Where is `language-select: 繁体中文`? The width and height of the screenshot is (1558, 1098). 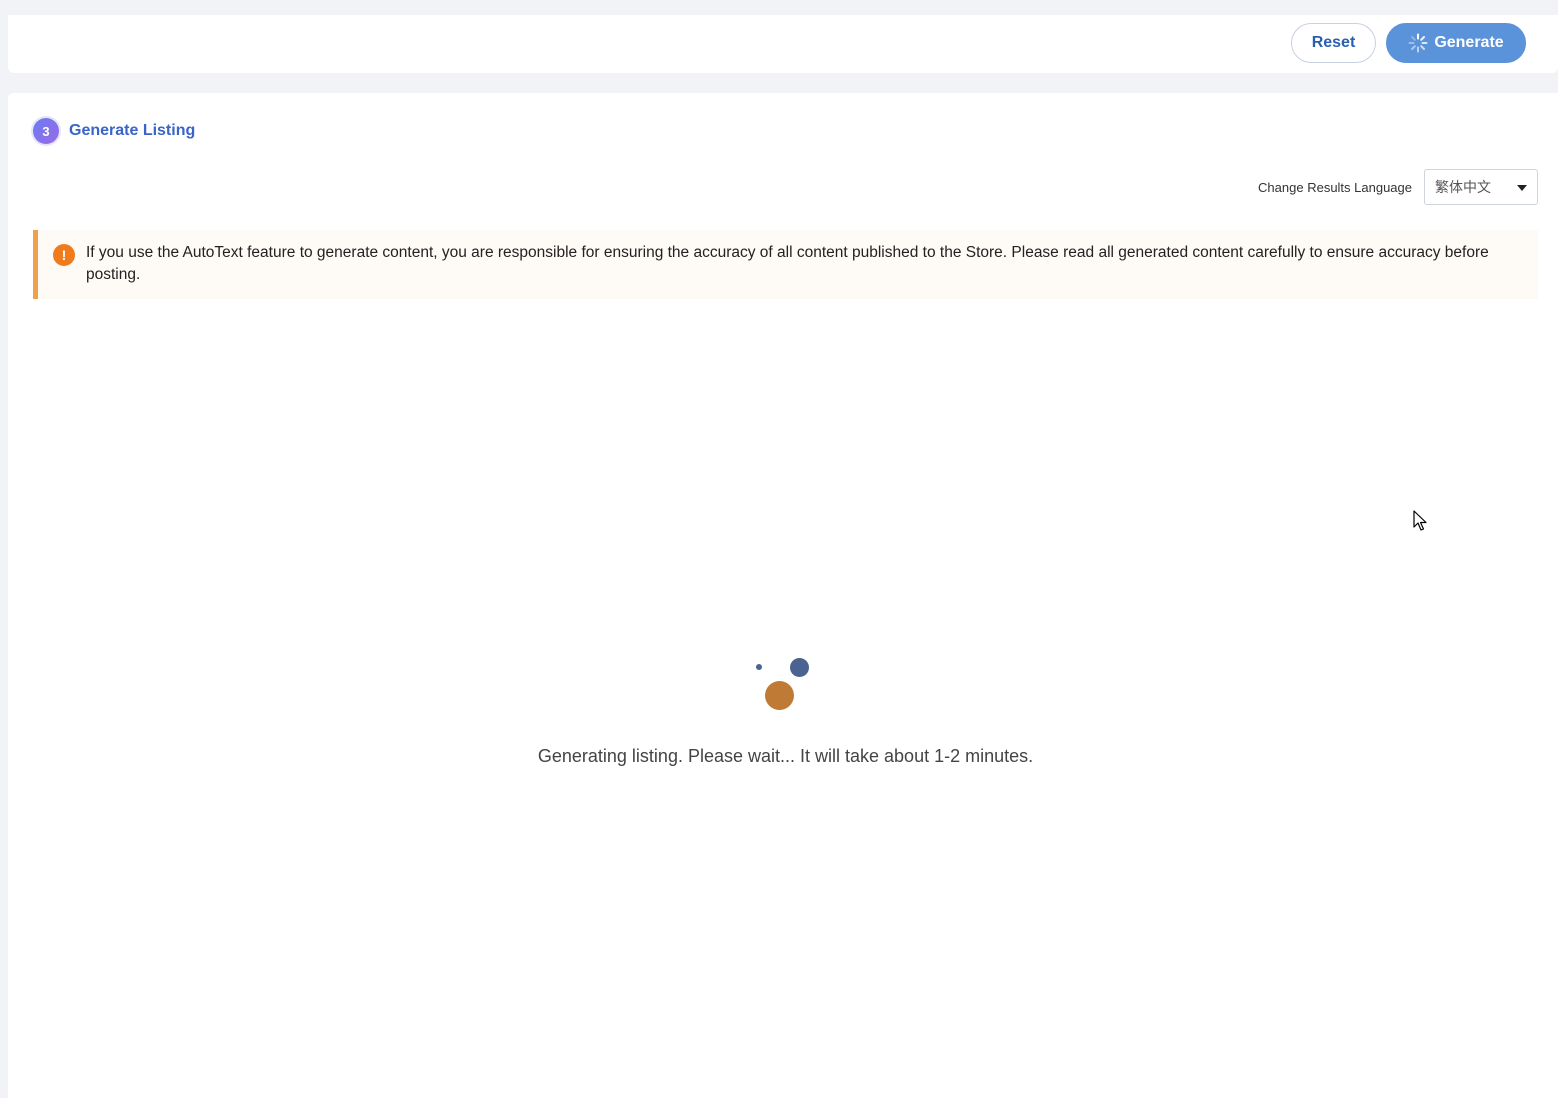
language-select: 繁体中文 is located at coordinates (1481, 187).